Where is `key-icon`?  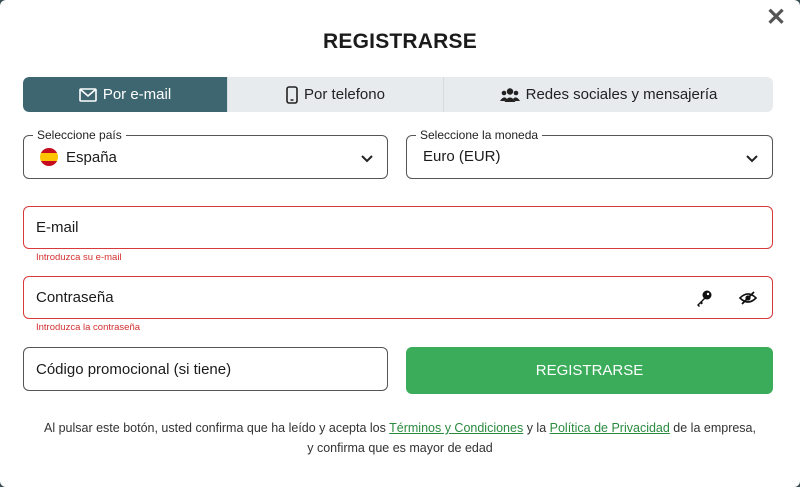
key-icon is located at coordinates (704, 298).